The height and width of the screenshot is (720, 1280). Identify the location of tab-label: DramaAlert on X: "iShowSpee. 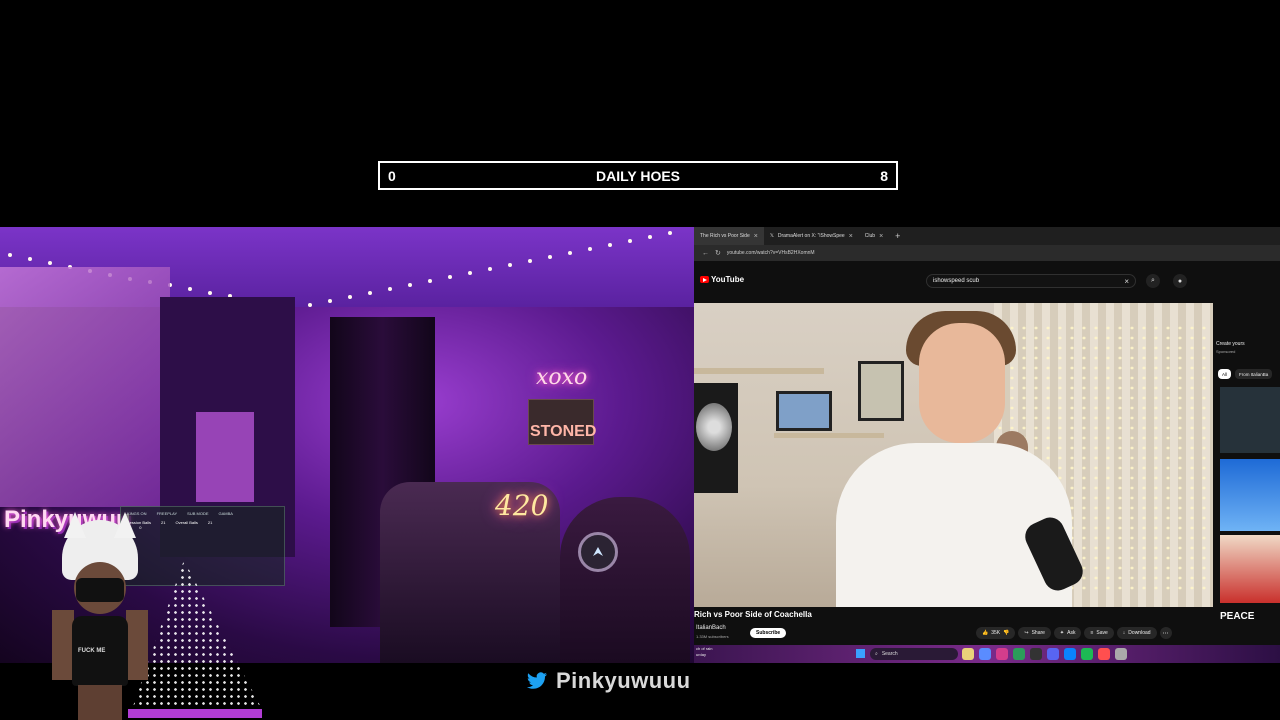
(811, 236).